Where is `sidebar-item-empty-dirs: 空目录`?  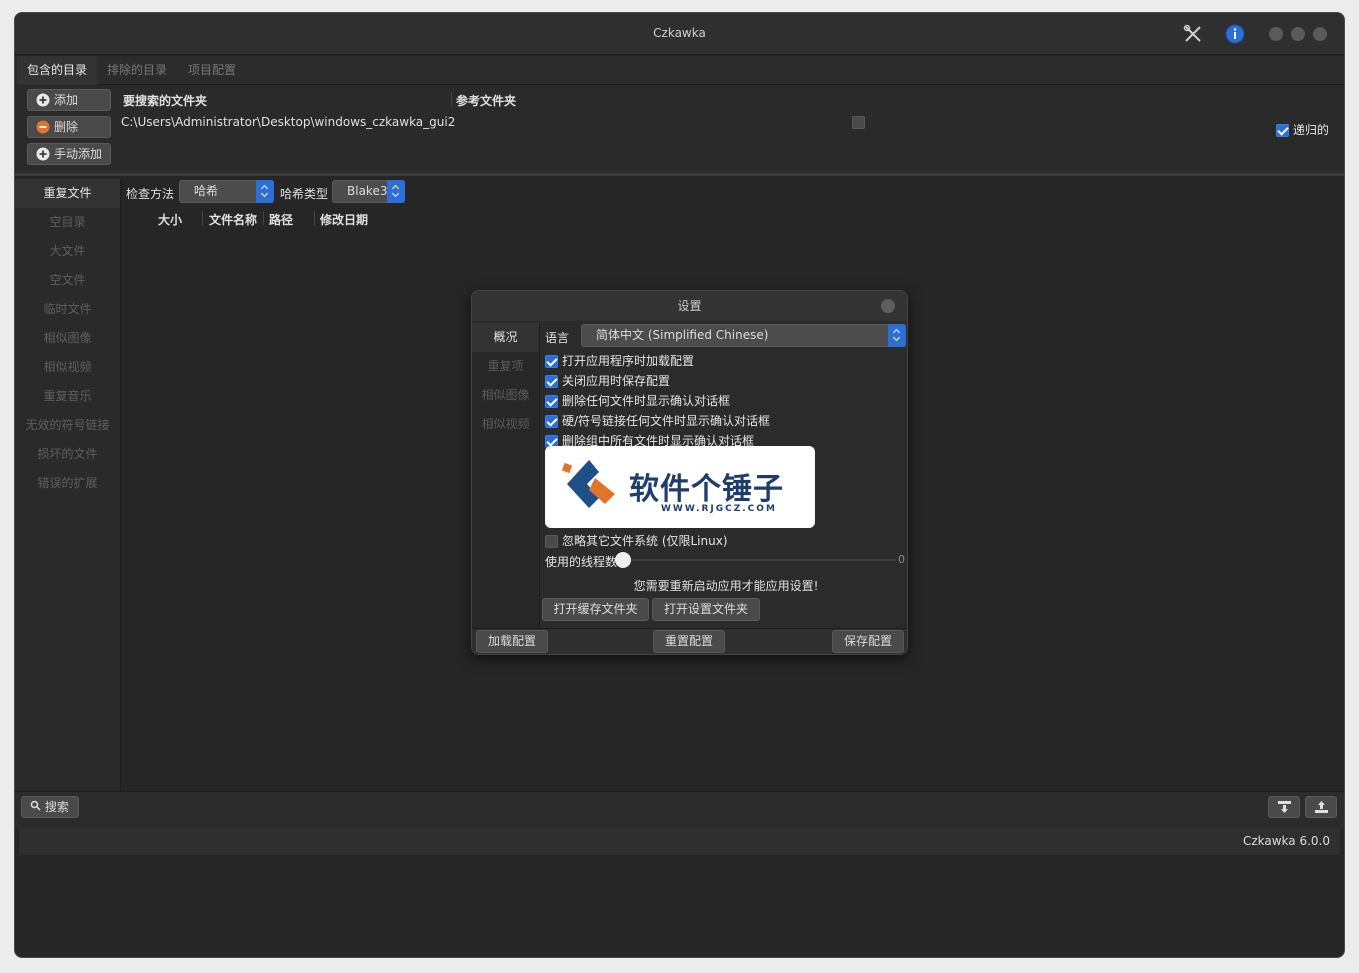
sidebar-item-empty-dirs: 空目录 is located at coordinates (67, 222).